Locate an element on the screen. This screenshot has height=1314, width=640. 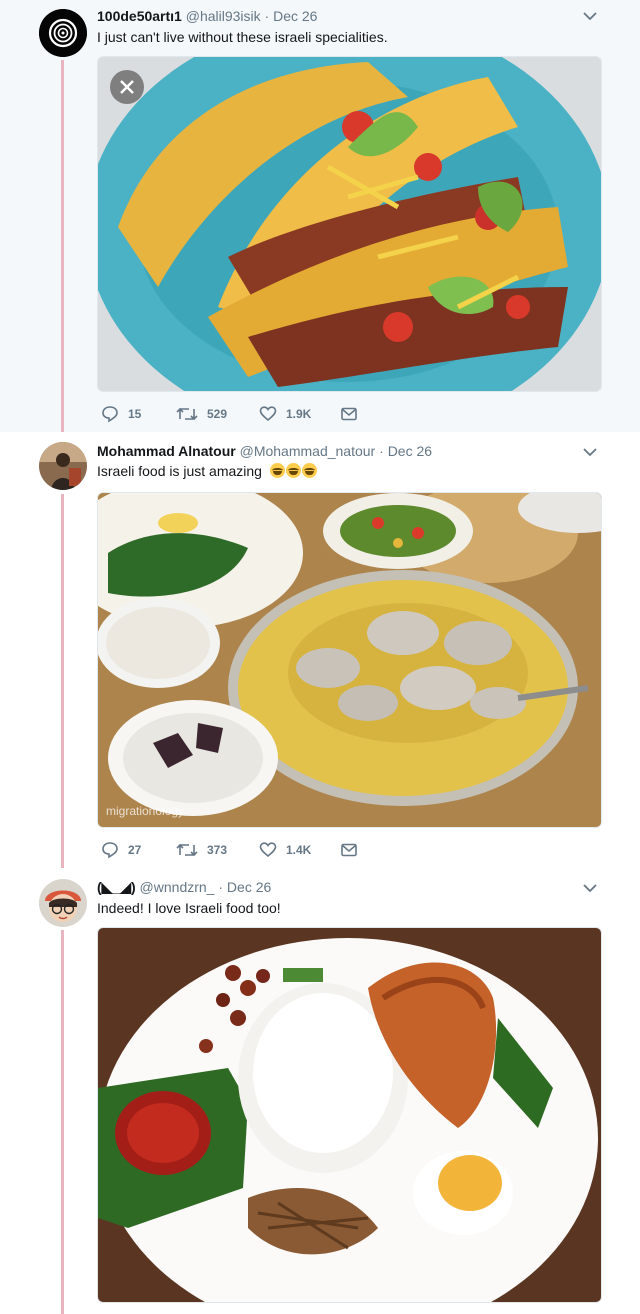
tweet-header: 100de50artı1 @halil93isik · Dec 26 is located at coordinates (207, 16).